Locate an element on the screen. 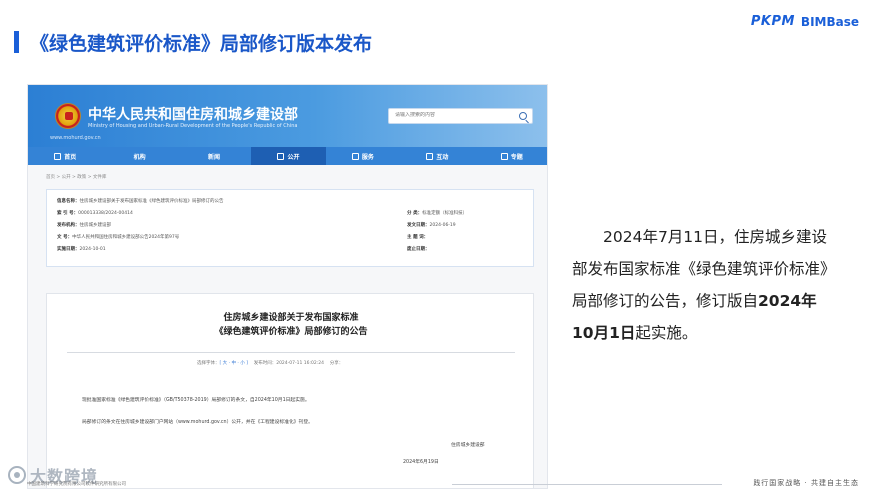  doc-signature: 住房城乡建设部 is located at coordinates (468, 445).